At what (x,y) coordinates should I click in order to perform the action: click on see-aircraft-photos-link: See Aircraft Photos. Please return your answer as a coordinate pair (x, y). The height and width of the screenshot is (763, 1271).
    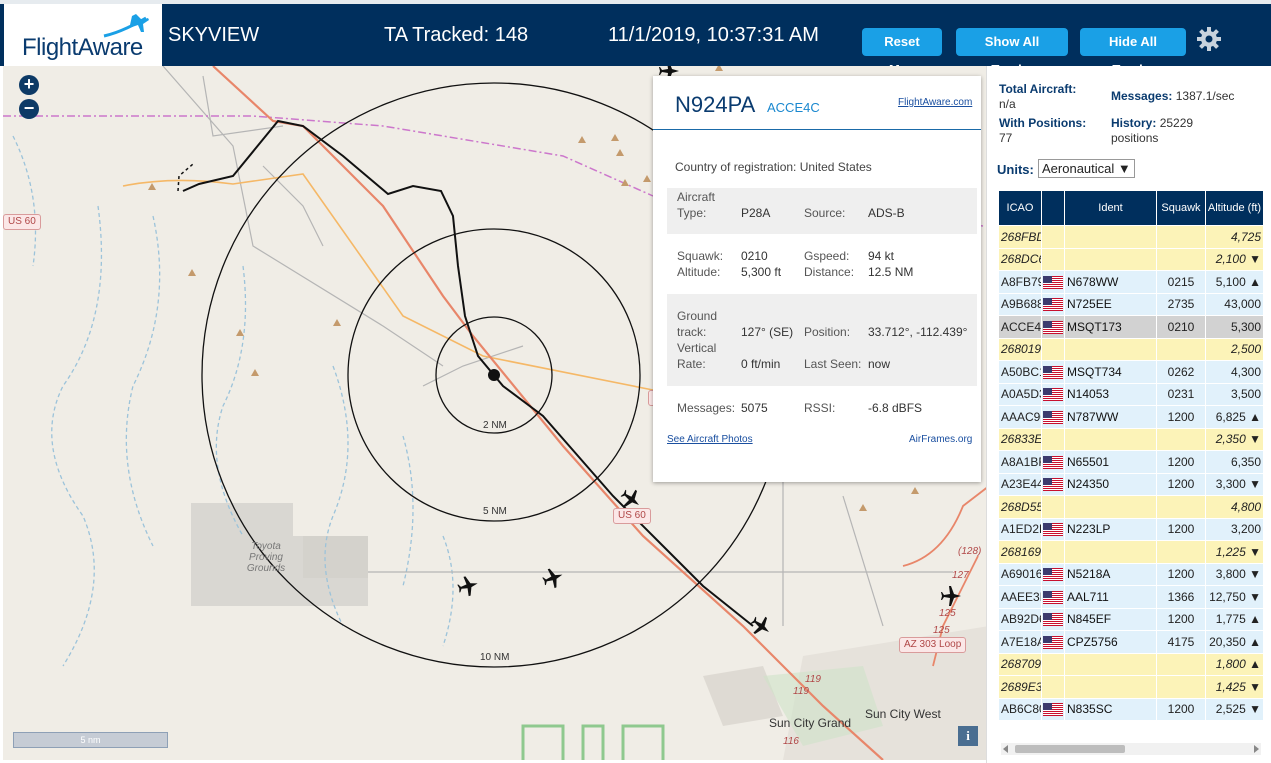
    Looking at the image, I should click on (710, 439).